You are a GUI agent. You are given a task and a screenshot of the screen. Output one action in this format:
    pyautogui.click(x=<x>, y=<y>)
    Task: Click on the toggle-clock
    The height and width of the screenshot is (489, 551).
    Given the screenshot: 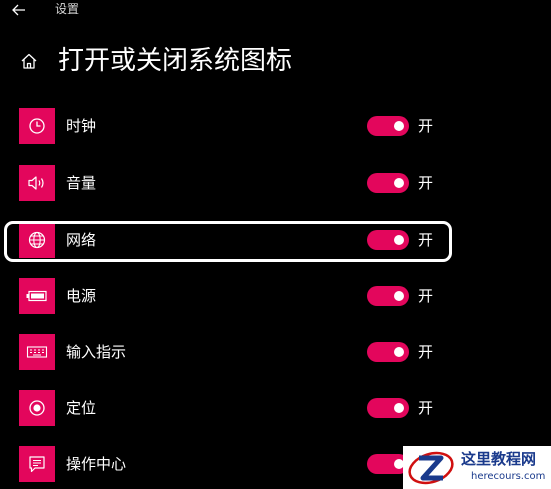 What is the action you would take?
    pyautogui.click(x=388, y=126)
    